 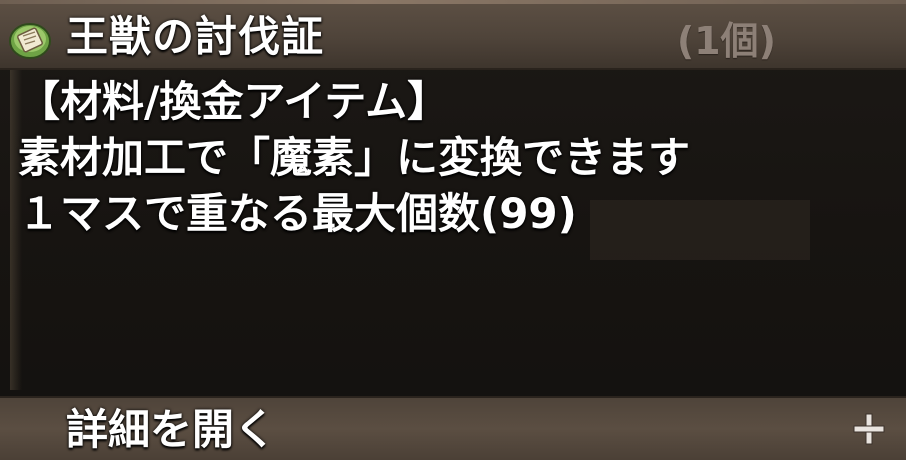 I want to click on plus-icon, so click(x=869, y=429).